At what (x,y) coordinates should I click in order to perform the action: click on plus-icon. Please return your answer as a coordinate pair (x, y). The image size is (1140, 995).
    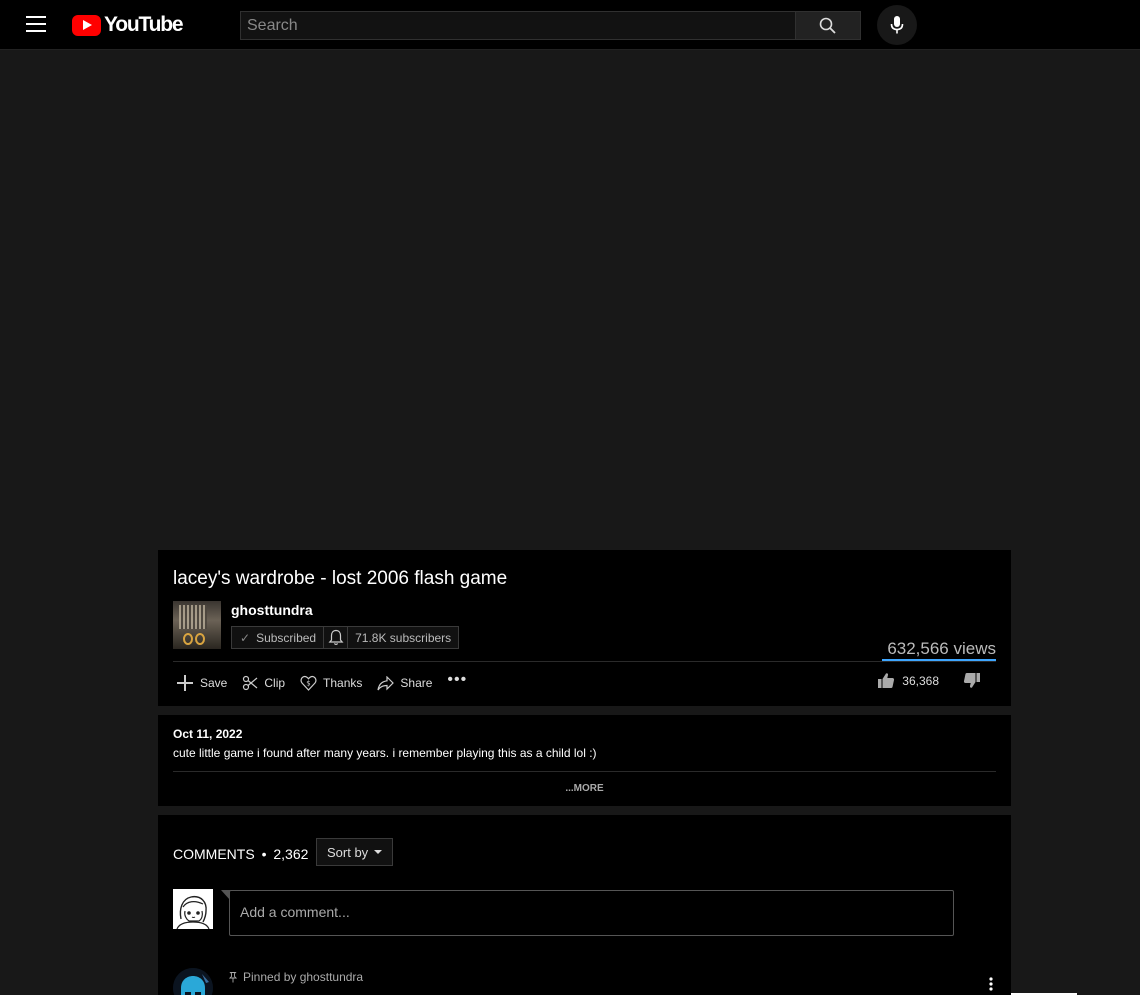
    Looking at the image, I should click on (185, 683).